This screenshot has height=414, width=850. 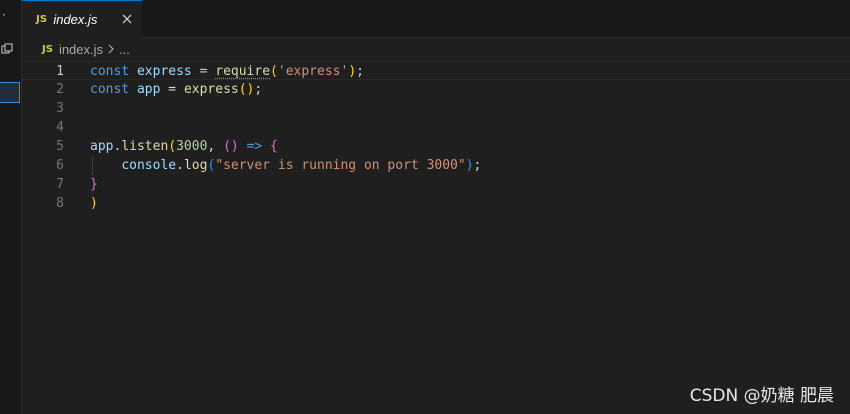 What do you see at coordinates (176, 89) in the screenshot?
I see `code-text: const app = express();` at bounding box center [176, 89].